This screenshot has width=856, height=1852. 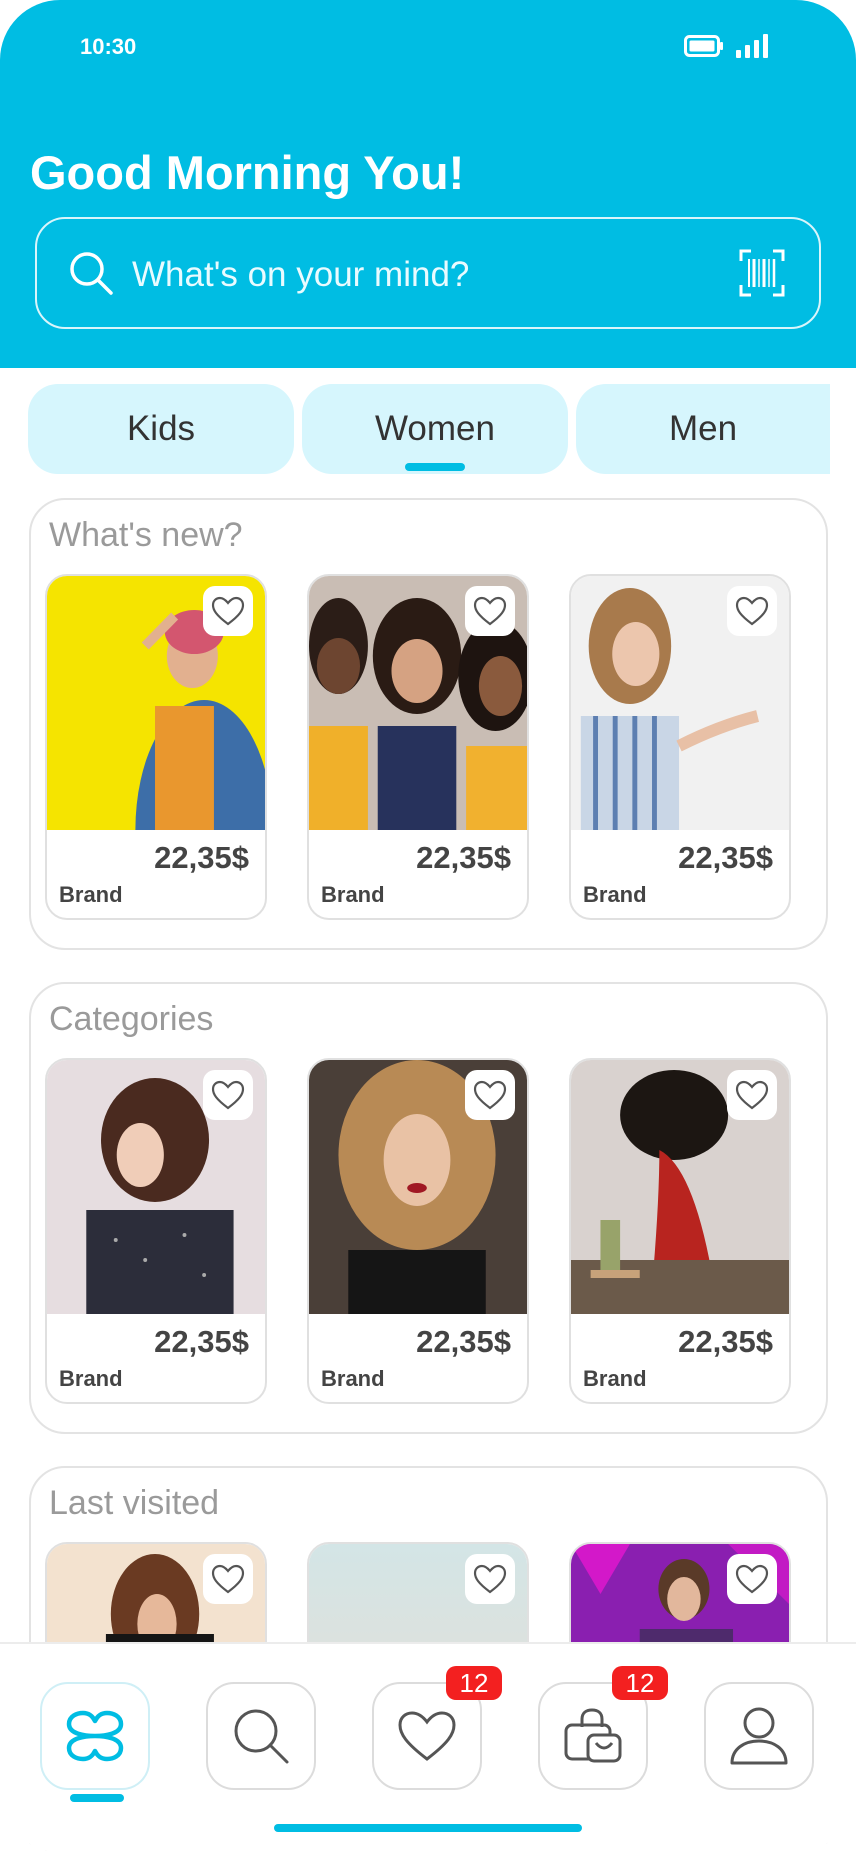 What do you see at coordinates (247, 172) in the screenshot?
I see `greeting-title: Good Morning You!` at bounding box center [247, 172].